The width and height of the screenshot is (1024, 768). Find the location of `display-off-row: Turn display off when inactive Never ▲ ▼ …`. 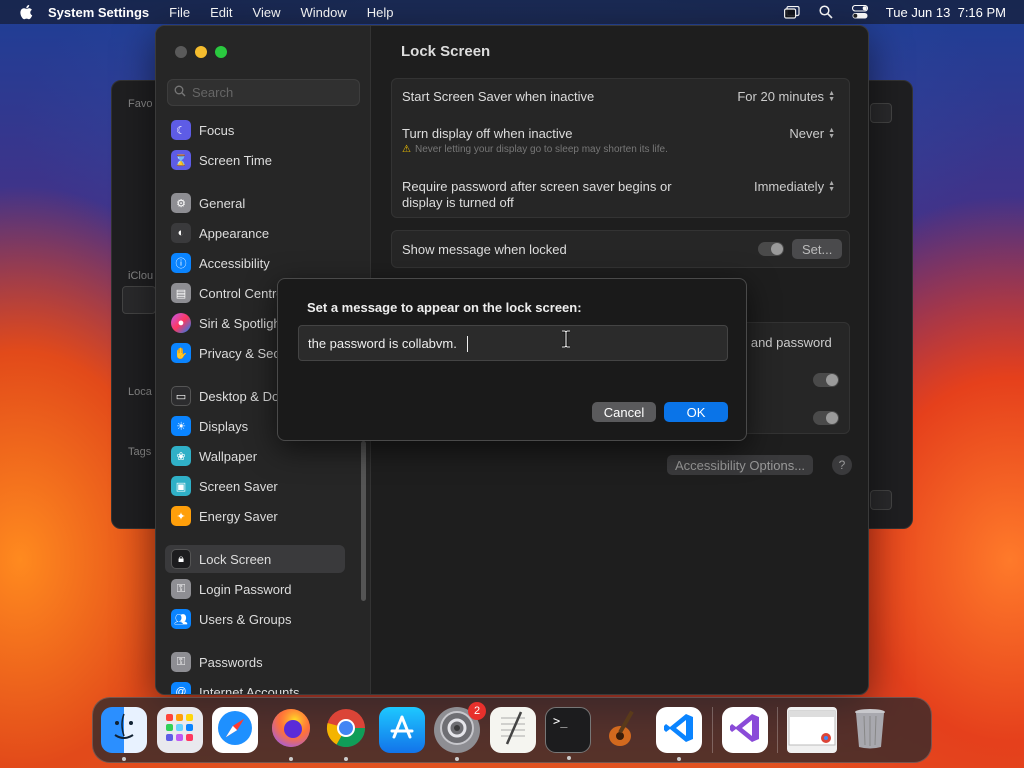

display-off-row: Turn display off when inactive Never ▲ ▼ … is located at coordinates (620, 140).